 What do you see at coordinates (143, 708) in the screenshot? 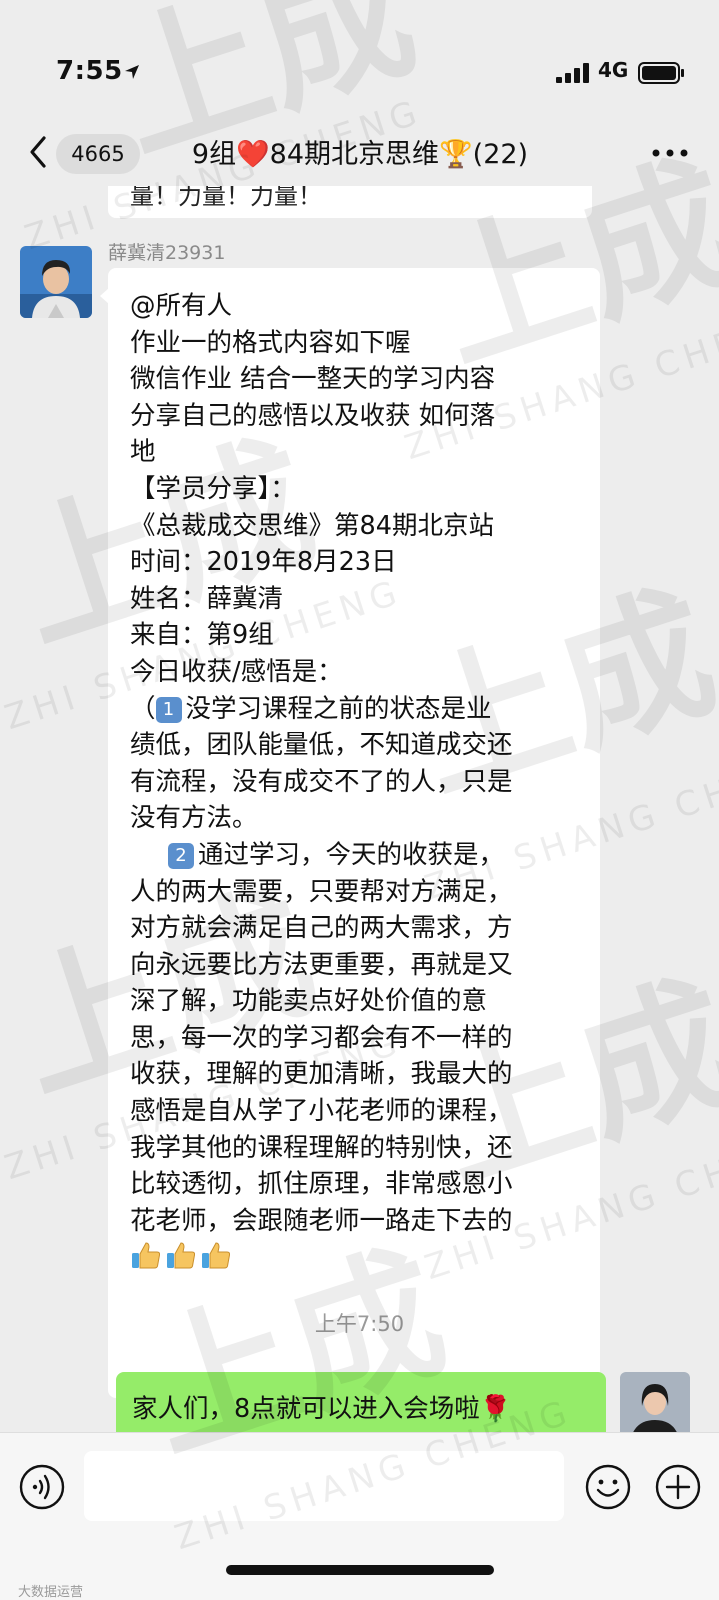
I see `item-prefix: （` at bounding box center [143, 708].